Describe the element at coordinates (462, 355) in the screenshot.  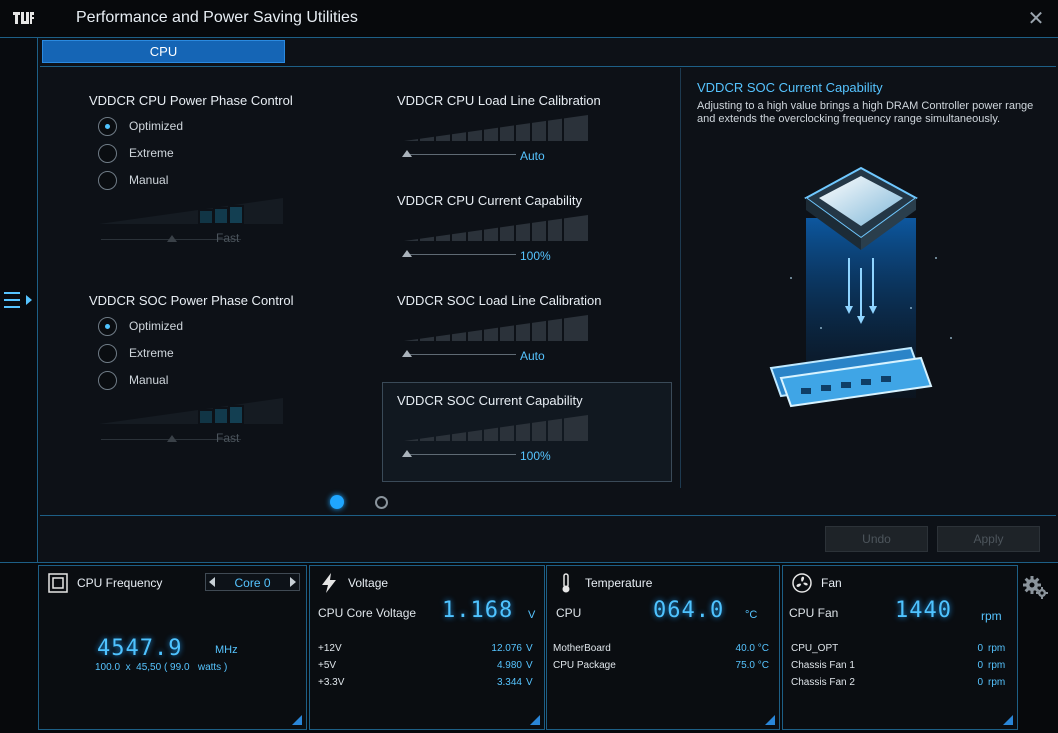
I see `soc-llc-slider` at that location.